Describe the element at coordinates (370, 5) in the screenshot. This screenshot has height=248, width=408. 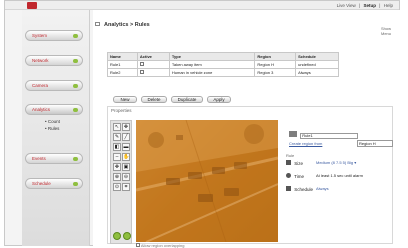
I see `setup-link: Setup` at that location.